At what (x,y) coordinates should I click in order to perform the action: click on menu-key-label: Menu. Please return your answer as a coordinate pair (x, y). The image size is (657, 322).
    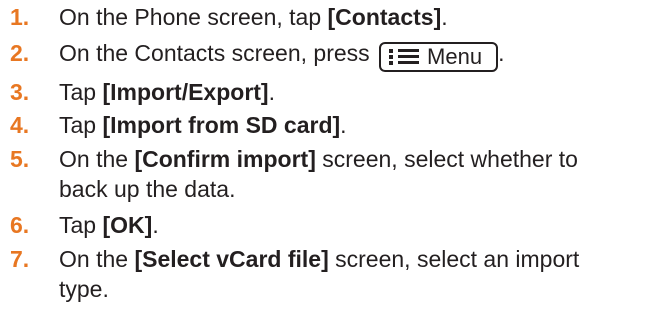
    Looking at the image, I should click on (455, 56).